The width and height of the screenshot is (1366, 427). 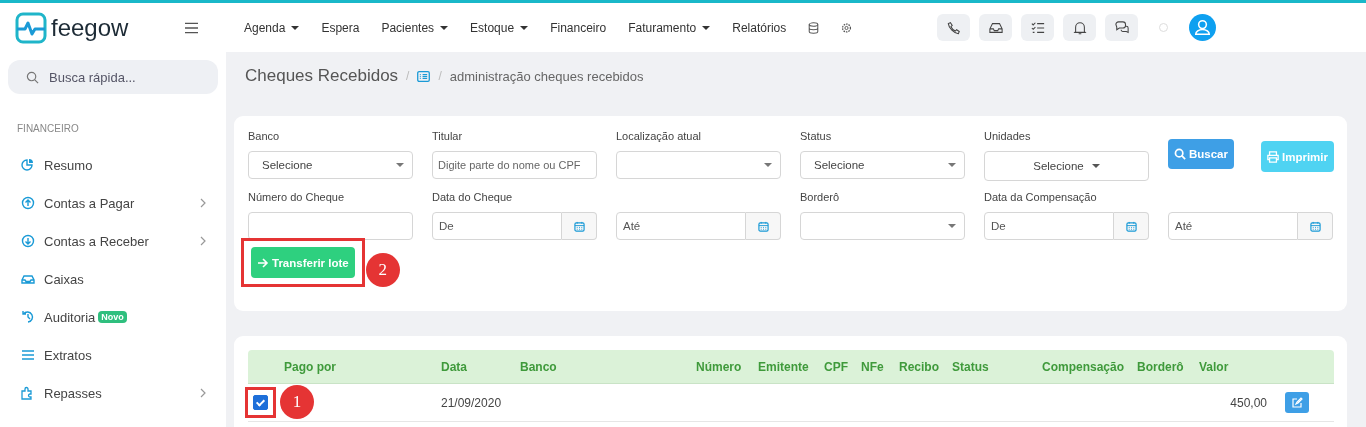 What do you see at coordinates (260, 402) in the screenshot?
I see `row-checkbox` at bounding box center [260, 402].